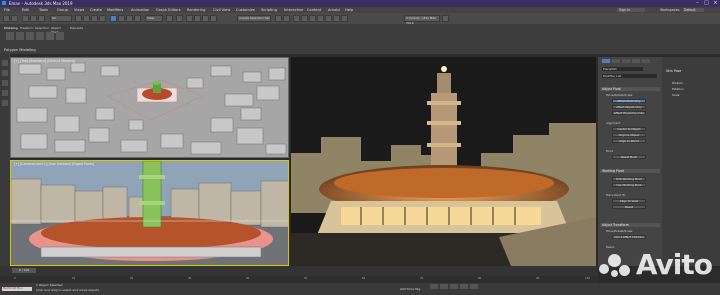 The image size is (720, 295). What do you see at coordinates (691, 161) in the screenshot?
I see `skin-pose-panel: Skin Pose Position Rotation Scale` at bounding box center [691, 161].